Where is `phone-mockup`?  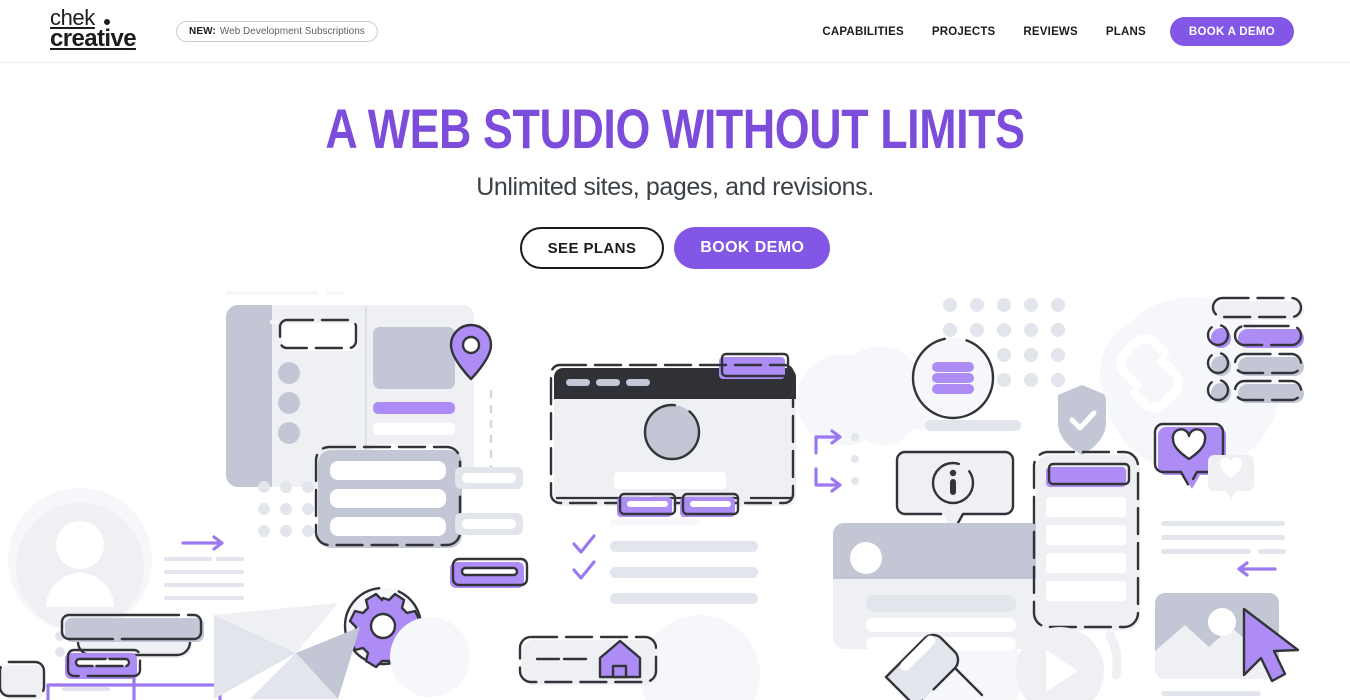 phone-mockup is located at coordinates (1086, 540).